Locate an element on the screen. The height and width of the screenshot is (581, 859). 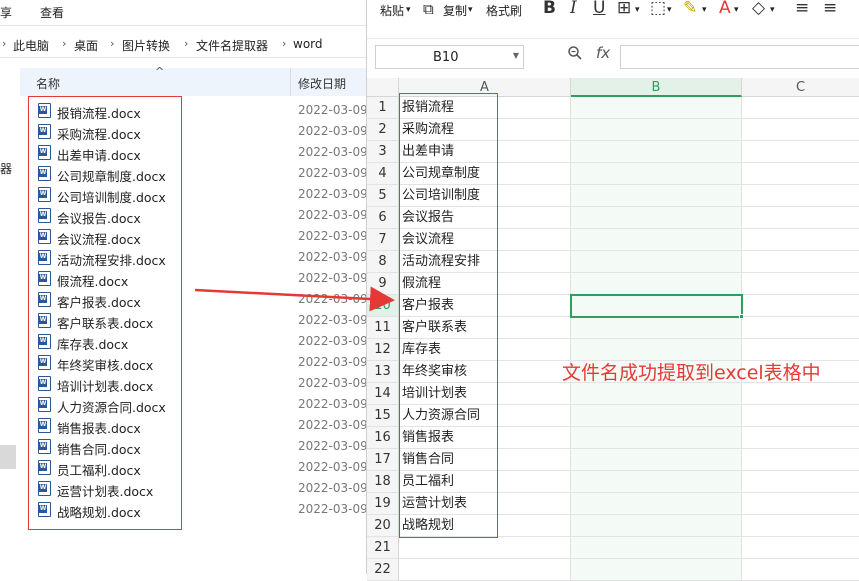
row-header: 9 is located at coordinates (383, 284).